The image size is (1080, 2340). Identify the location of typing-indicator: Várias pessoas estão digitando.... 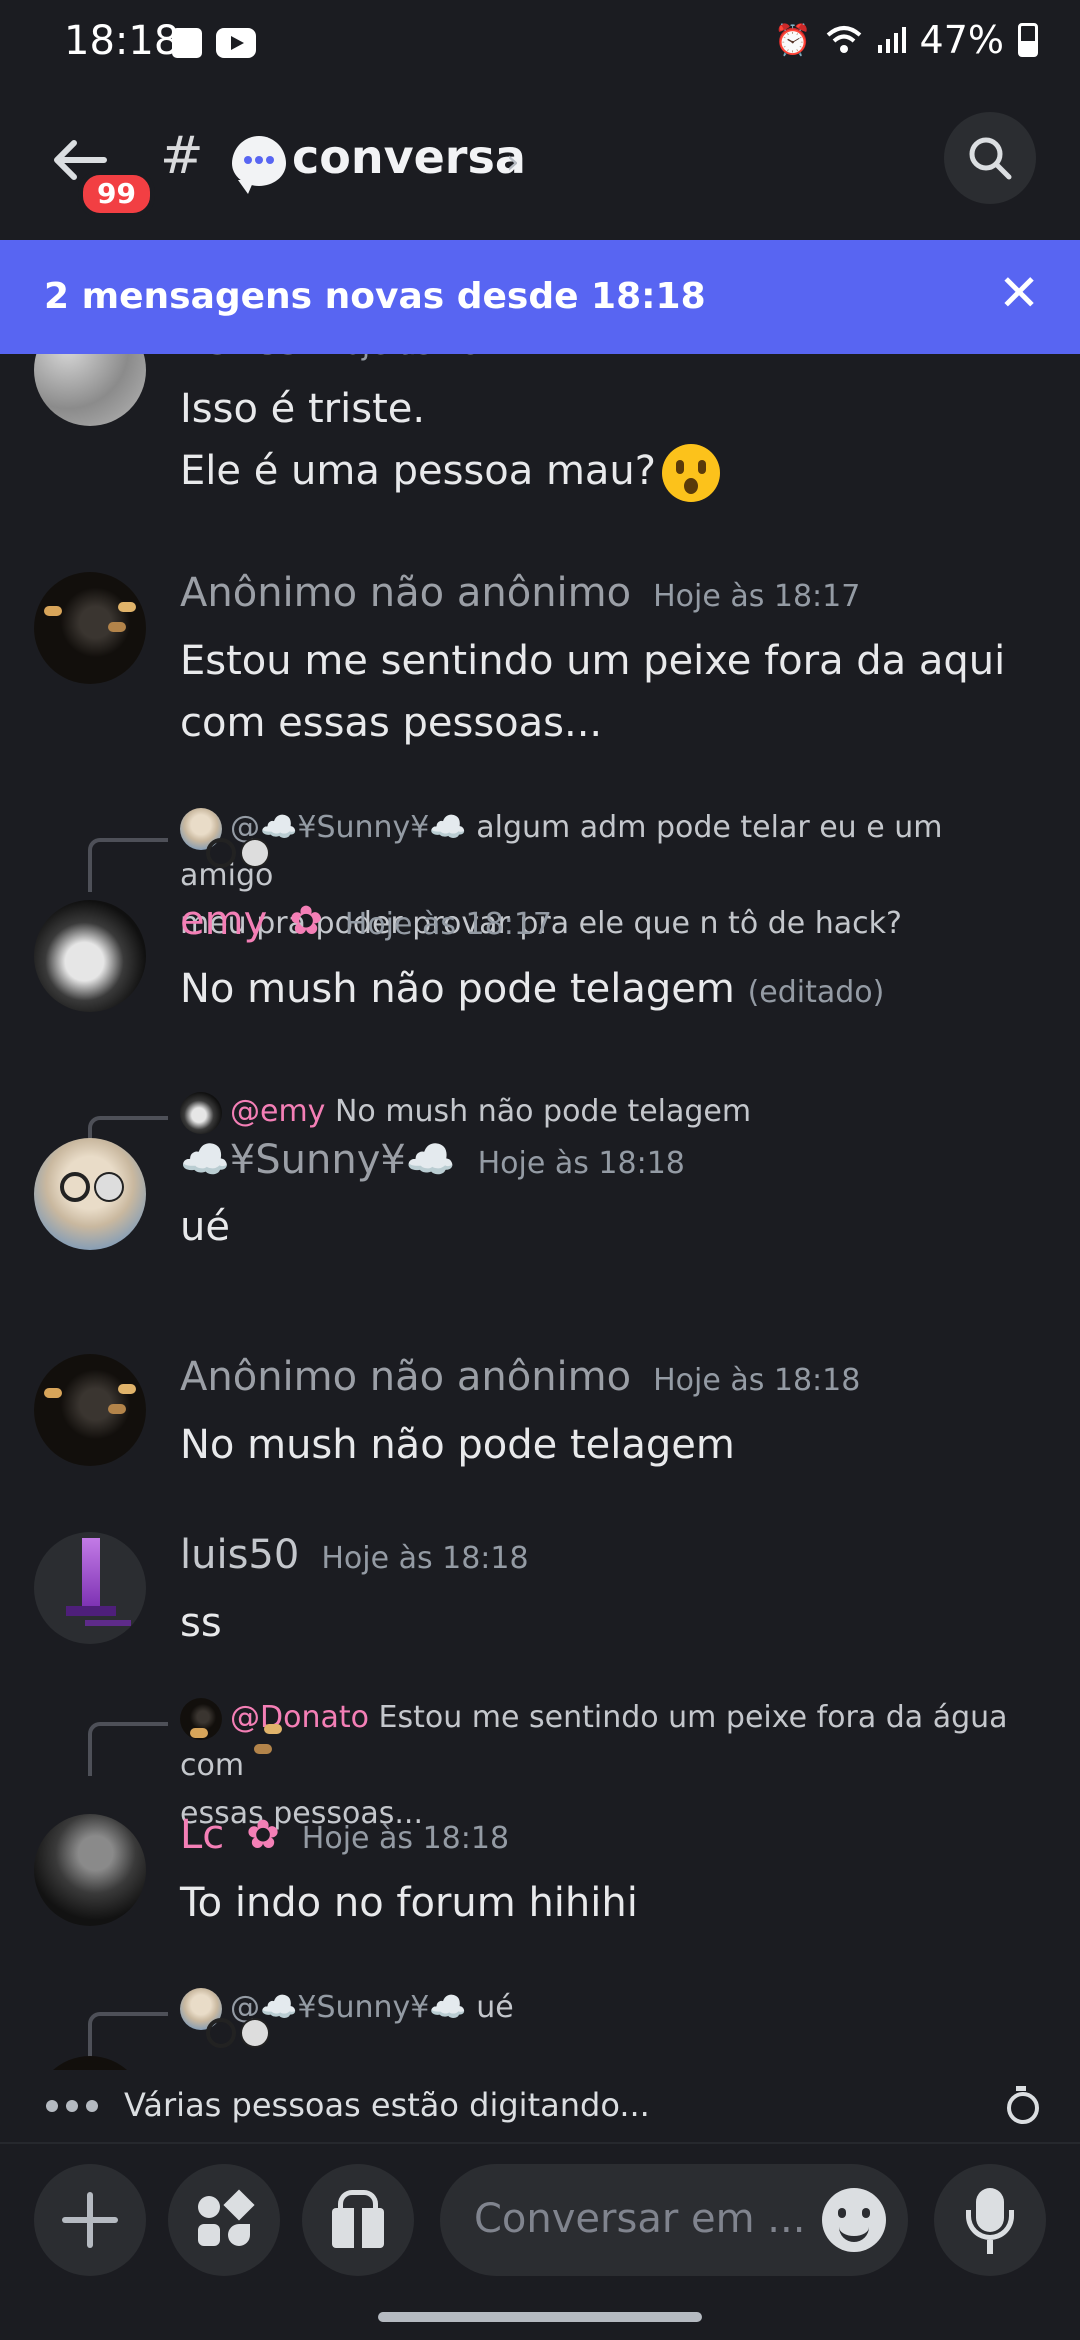
(540, 2106).